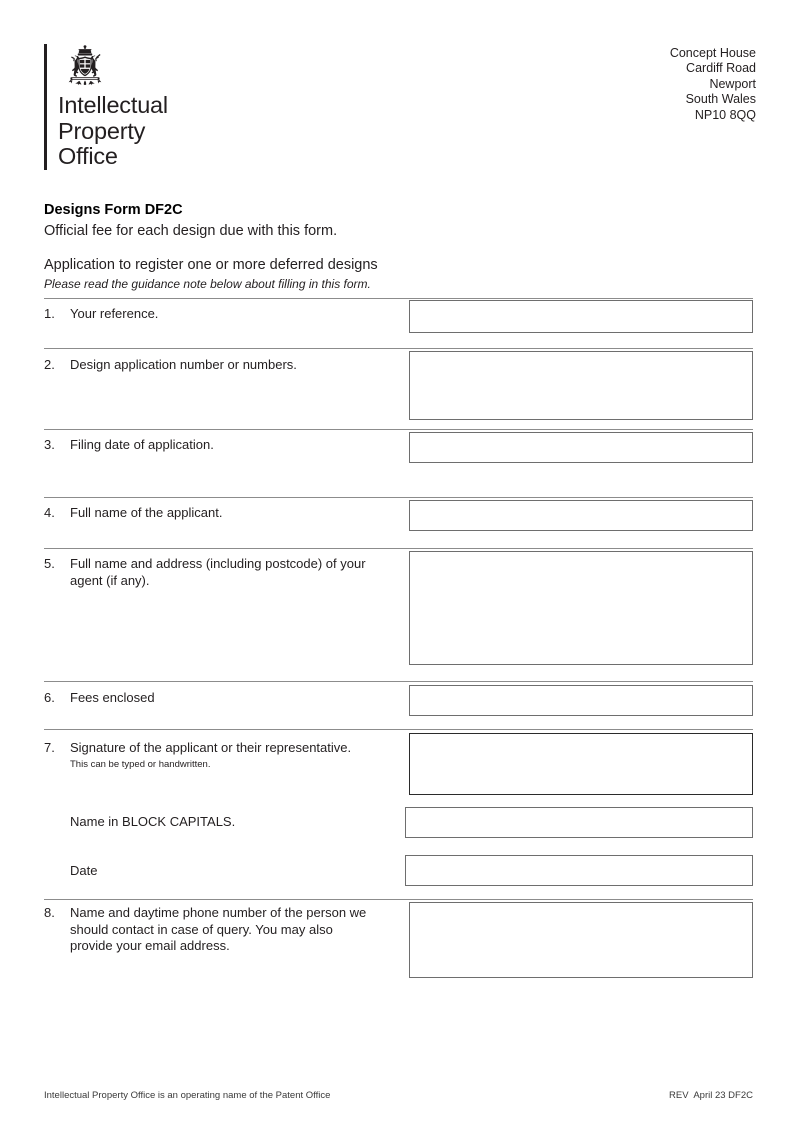 This screenshot has width=800, height=1130. Describe the element at coordinates (579, 870) in the screenshot. I see `date-input` at that location.